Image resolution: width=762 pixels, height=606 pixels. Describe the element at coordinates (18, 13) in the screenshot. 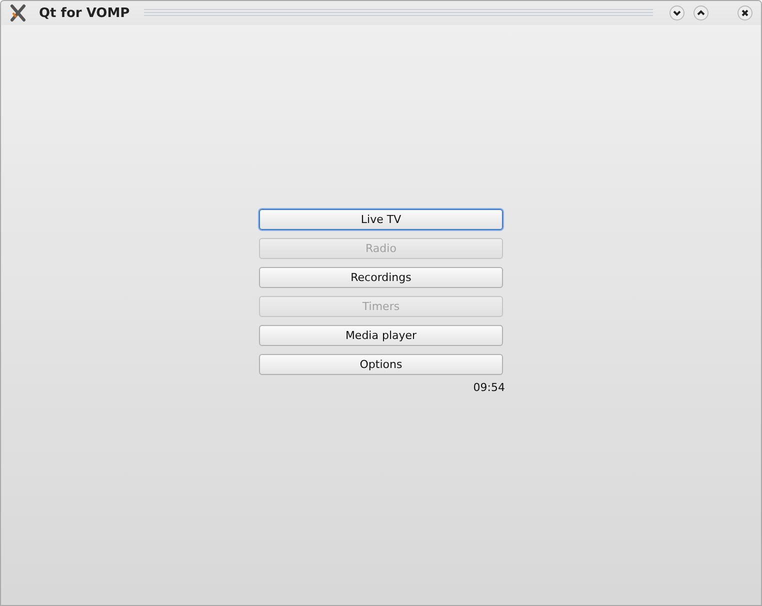

I see `app-icon` at that location.